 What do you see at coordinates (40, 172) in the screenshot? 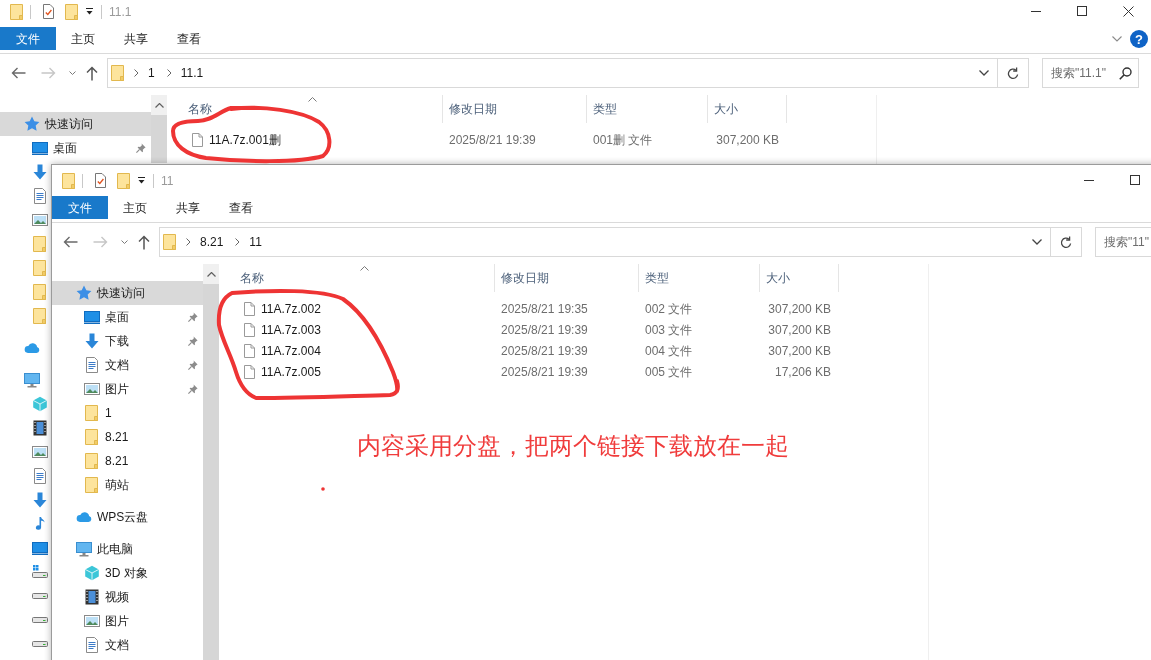
I see `down-arrow-icon` at bounding box center [40, 172].